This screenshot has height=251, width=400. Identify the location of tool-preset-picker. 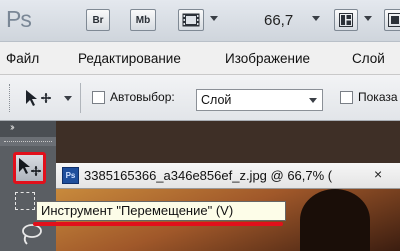
(39, 100).